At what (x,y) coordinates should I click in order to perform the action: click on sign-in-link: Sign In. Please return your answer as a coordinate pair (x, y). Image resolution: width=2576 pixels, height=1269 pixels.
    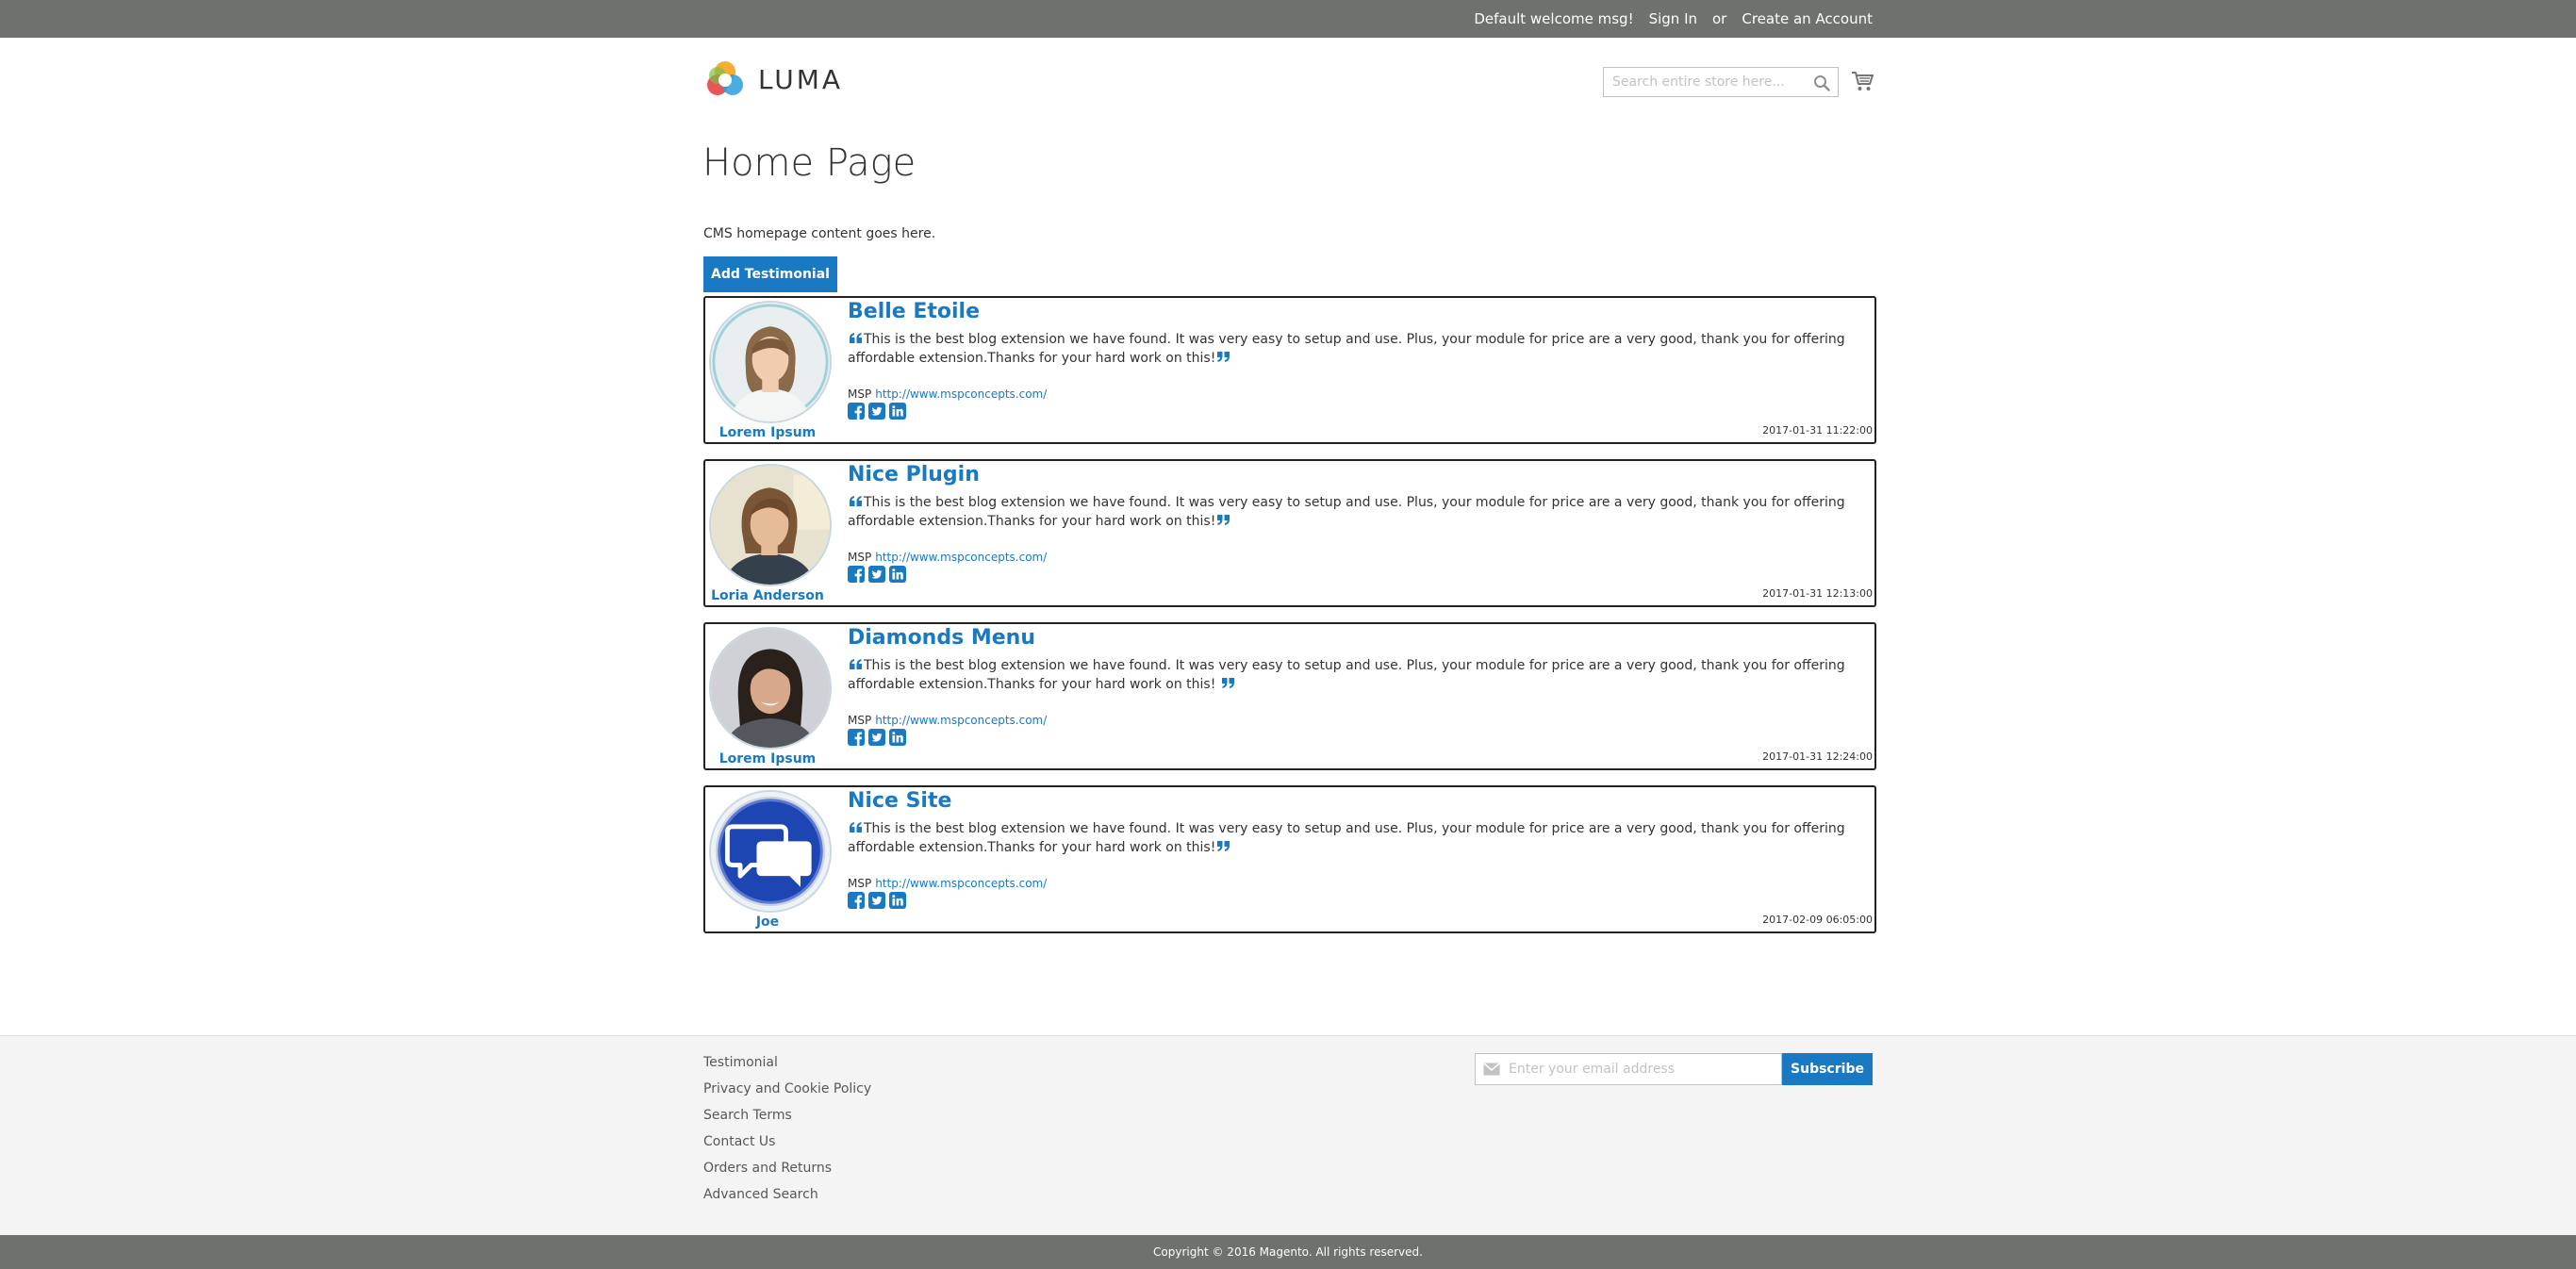
    Looking at the image, I should click on (1673, 18).